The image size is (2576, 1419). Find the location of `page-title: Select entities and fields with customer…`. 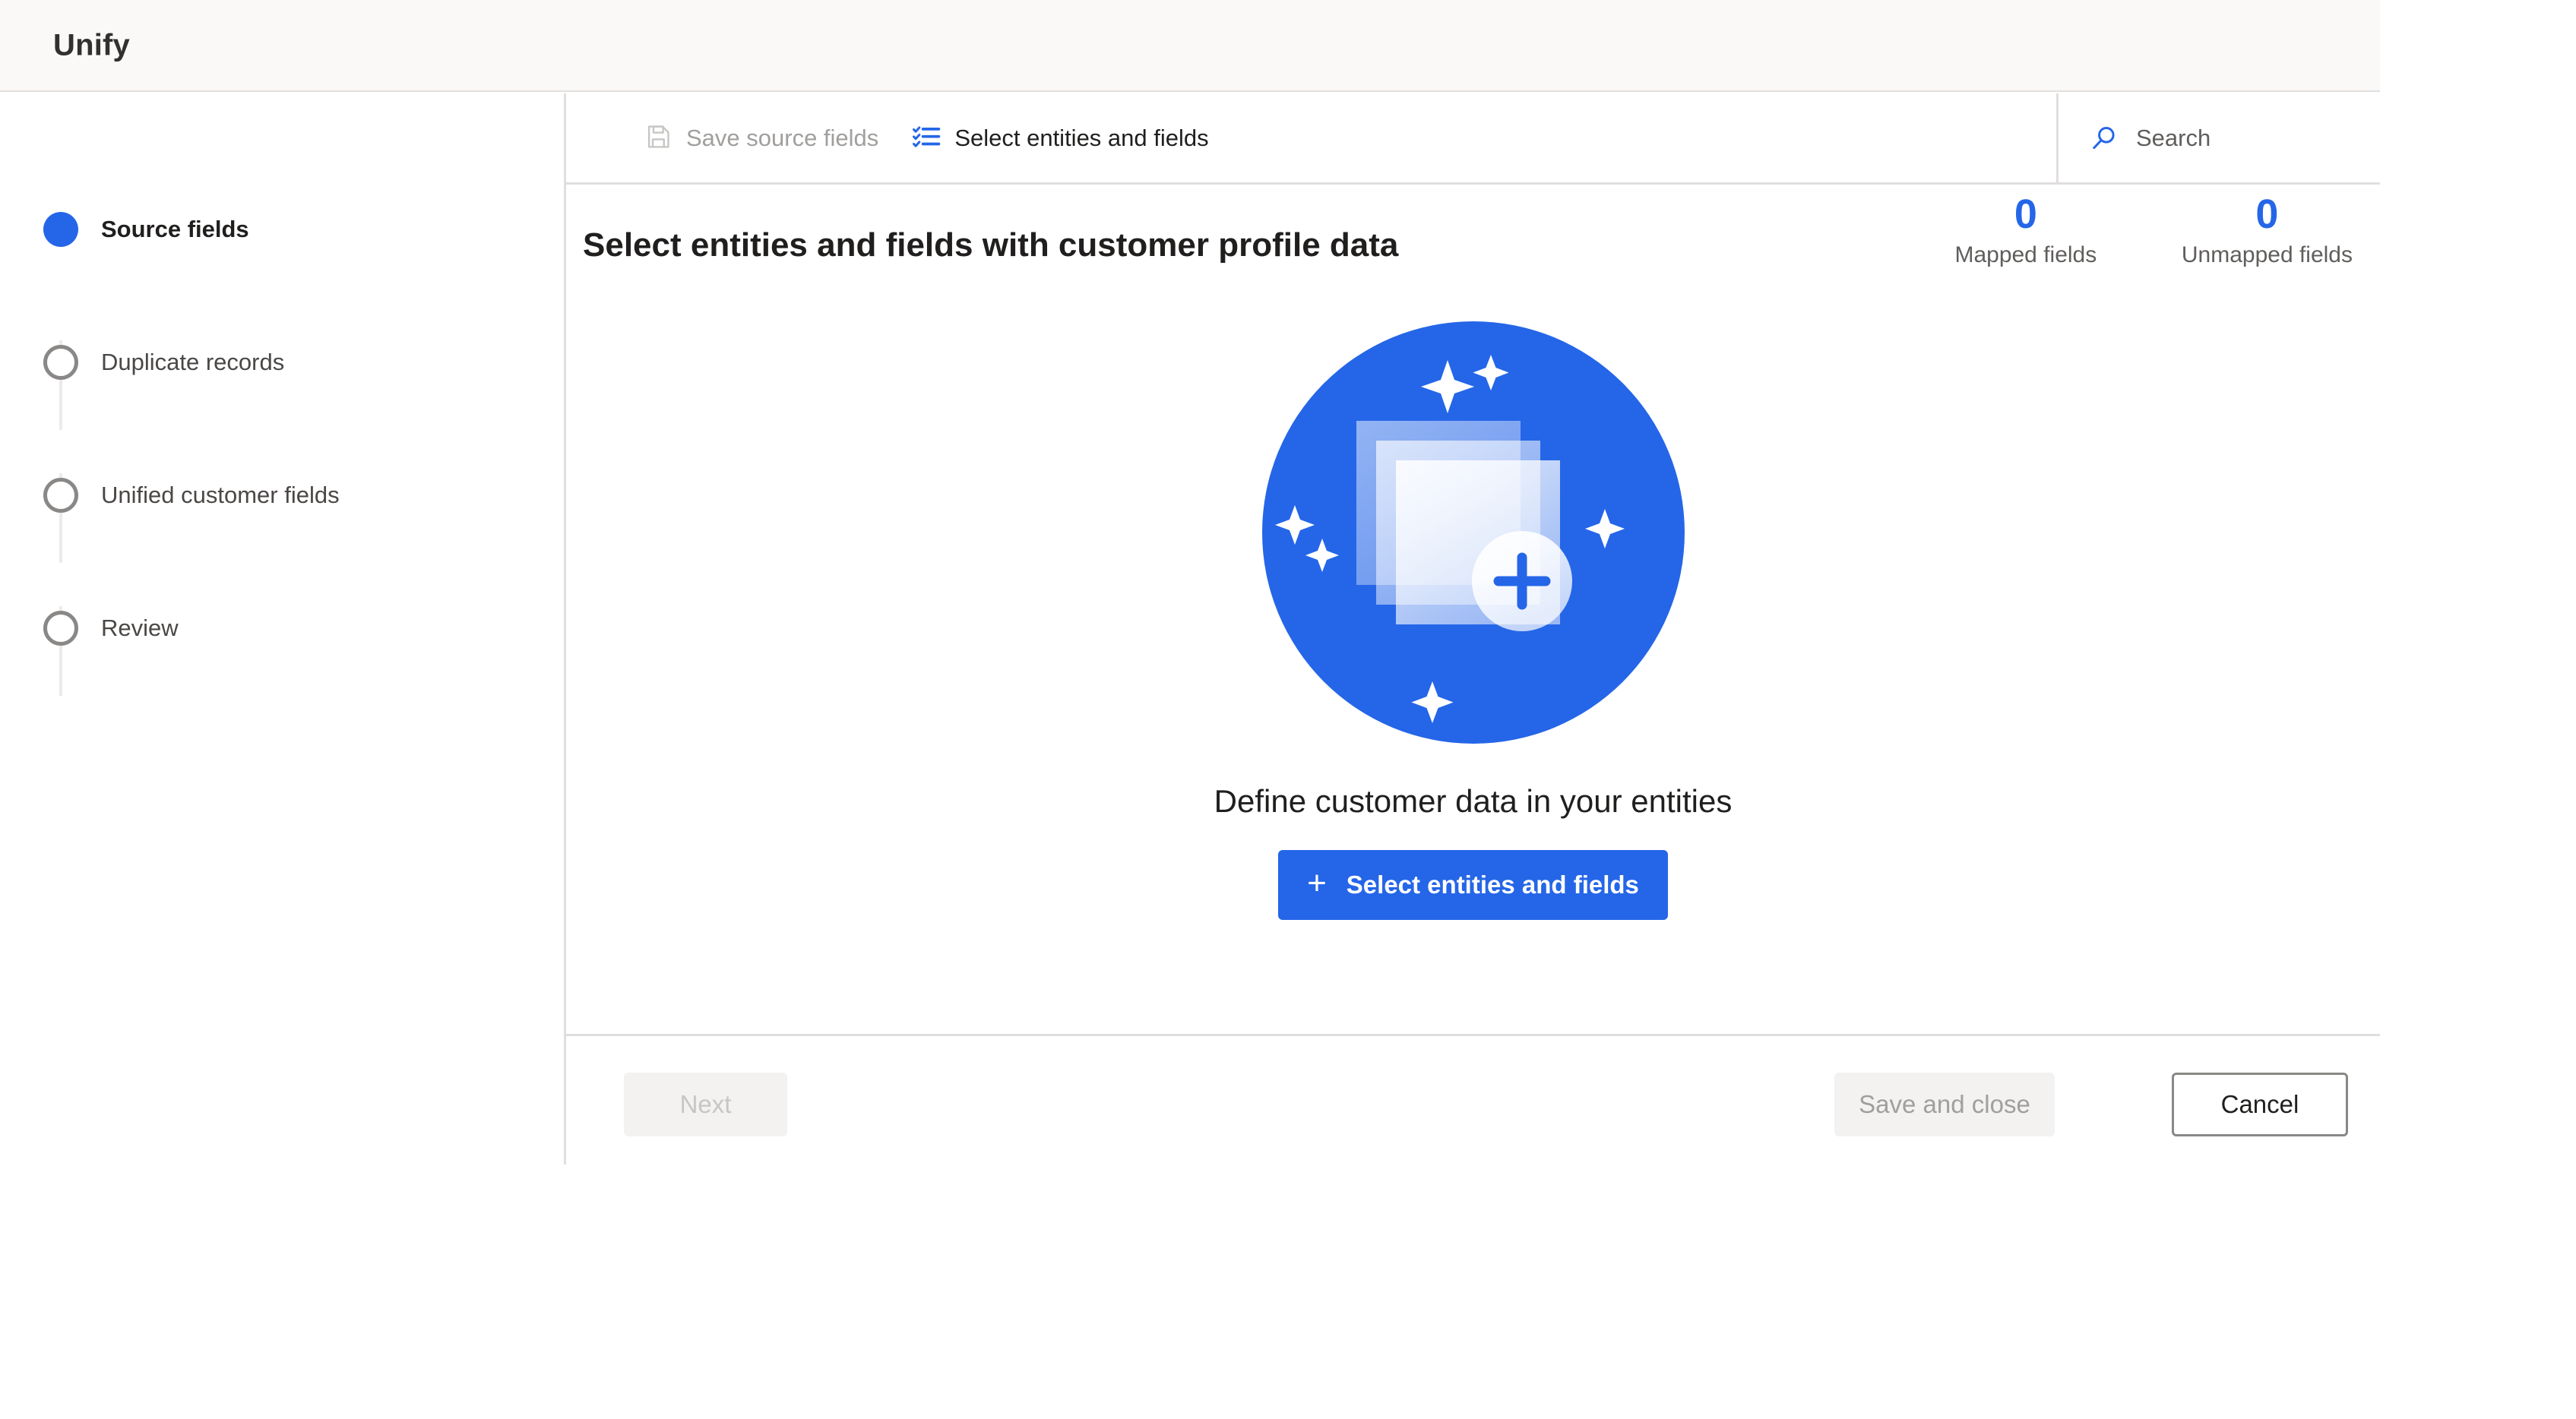

page-title: Select entities and fields with customer… is located at coordinates (991, 245).